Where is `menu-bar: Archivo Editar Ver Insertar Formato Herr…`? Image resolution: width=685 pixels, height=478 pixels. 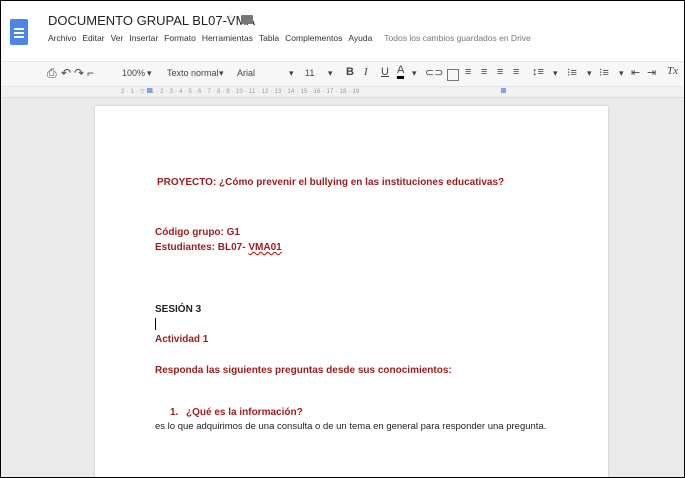 menu-bar: Archivo Editar Ver Insertar Formato Herr… is located at coordinates (289, 38).